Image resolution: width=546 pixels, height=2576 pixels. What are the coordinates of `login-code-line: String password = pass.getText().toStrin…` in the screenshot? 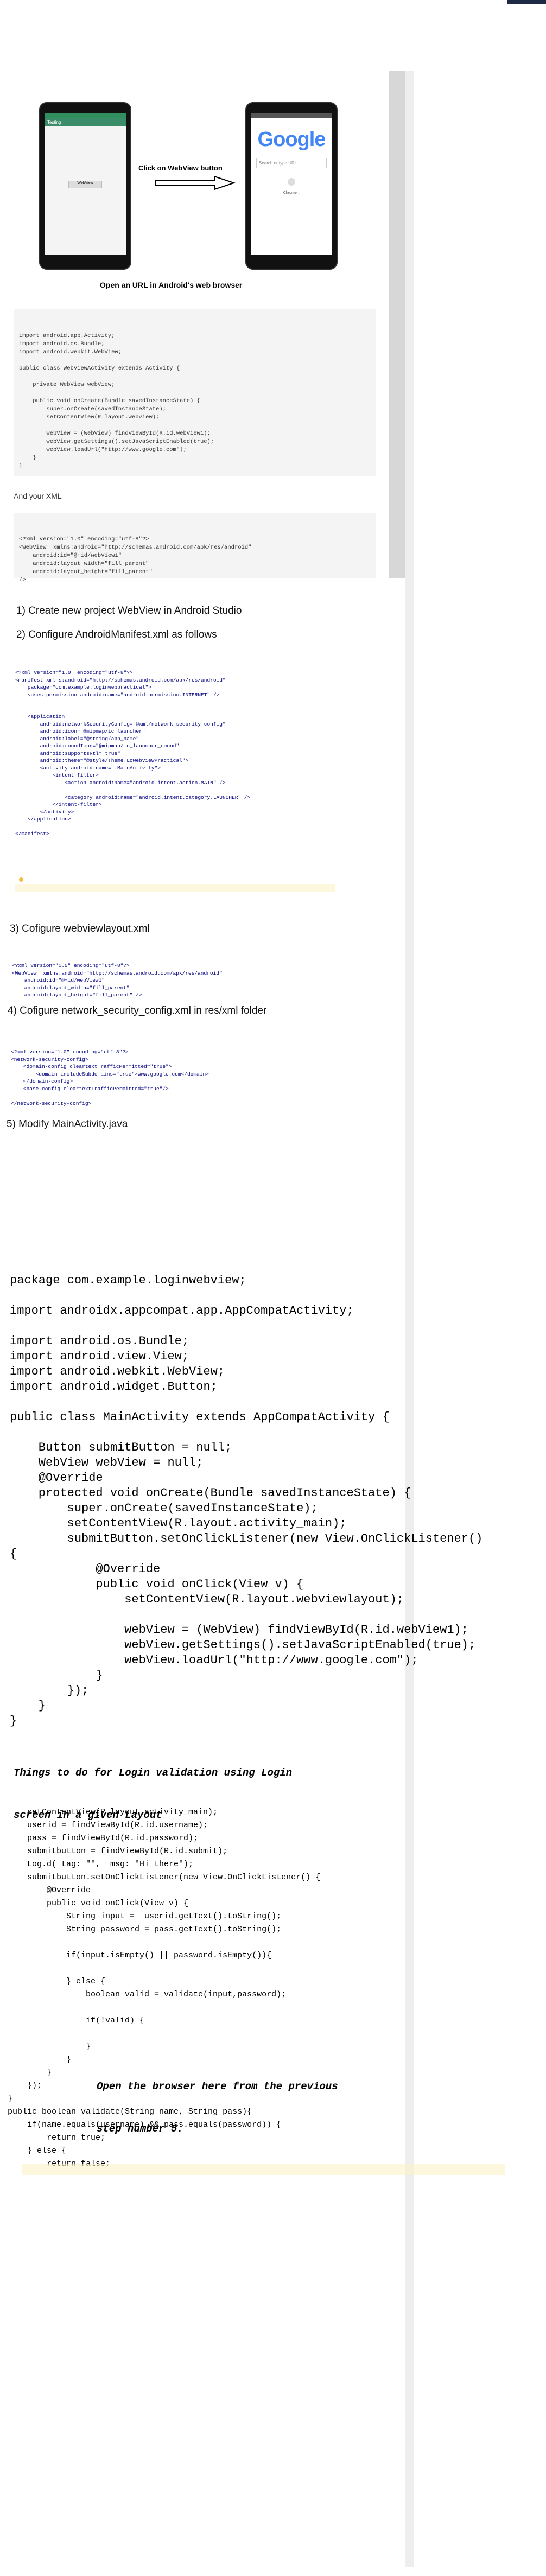 It's located at (145, 1929).